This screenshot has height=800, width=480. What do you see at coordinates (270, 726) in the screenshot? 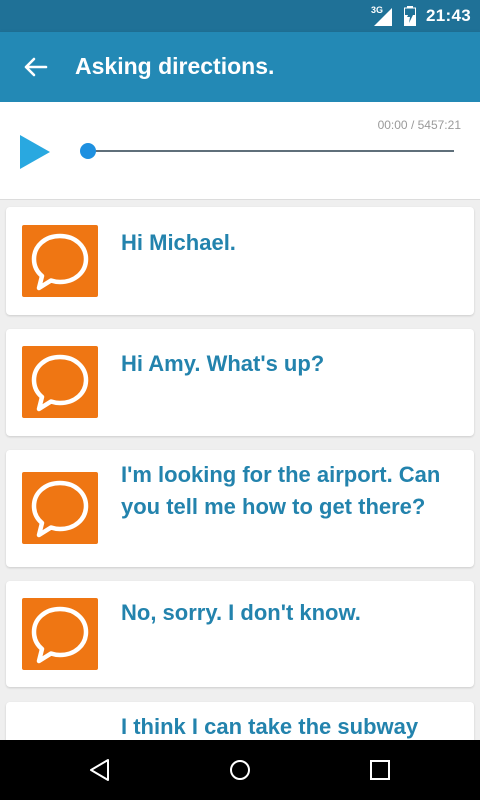
I see `message-text: I think I can take the subway` at bounding box center [270, 726].